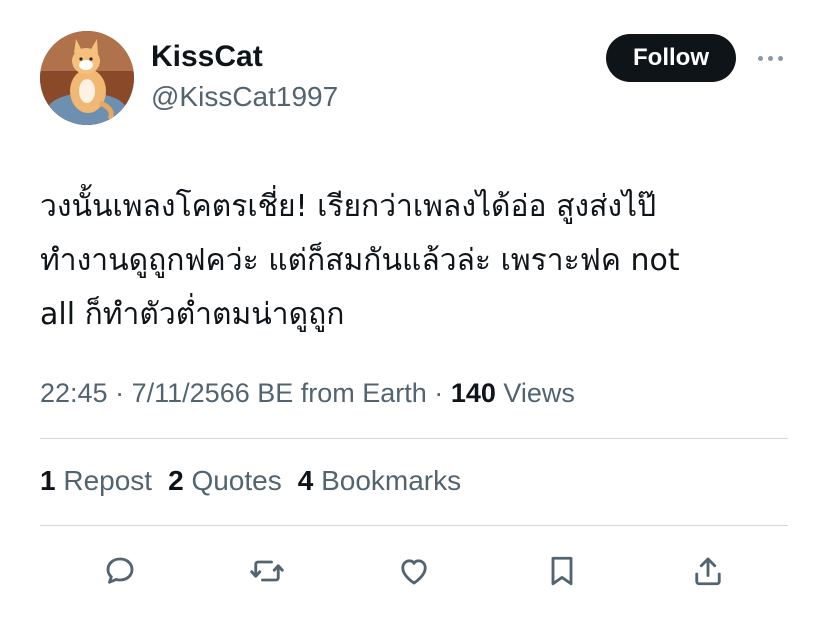 The image size is (827, 630). I want to click on reply-icon, so click(120, 570).